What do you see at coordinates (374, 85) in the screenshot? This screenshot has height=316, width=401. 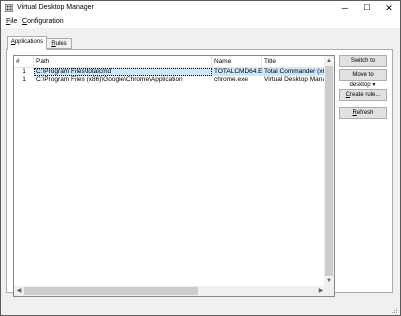 I see `dropdown-arrow-icon: ▼` at bounding box center [374, 85].